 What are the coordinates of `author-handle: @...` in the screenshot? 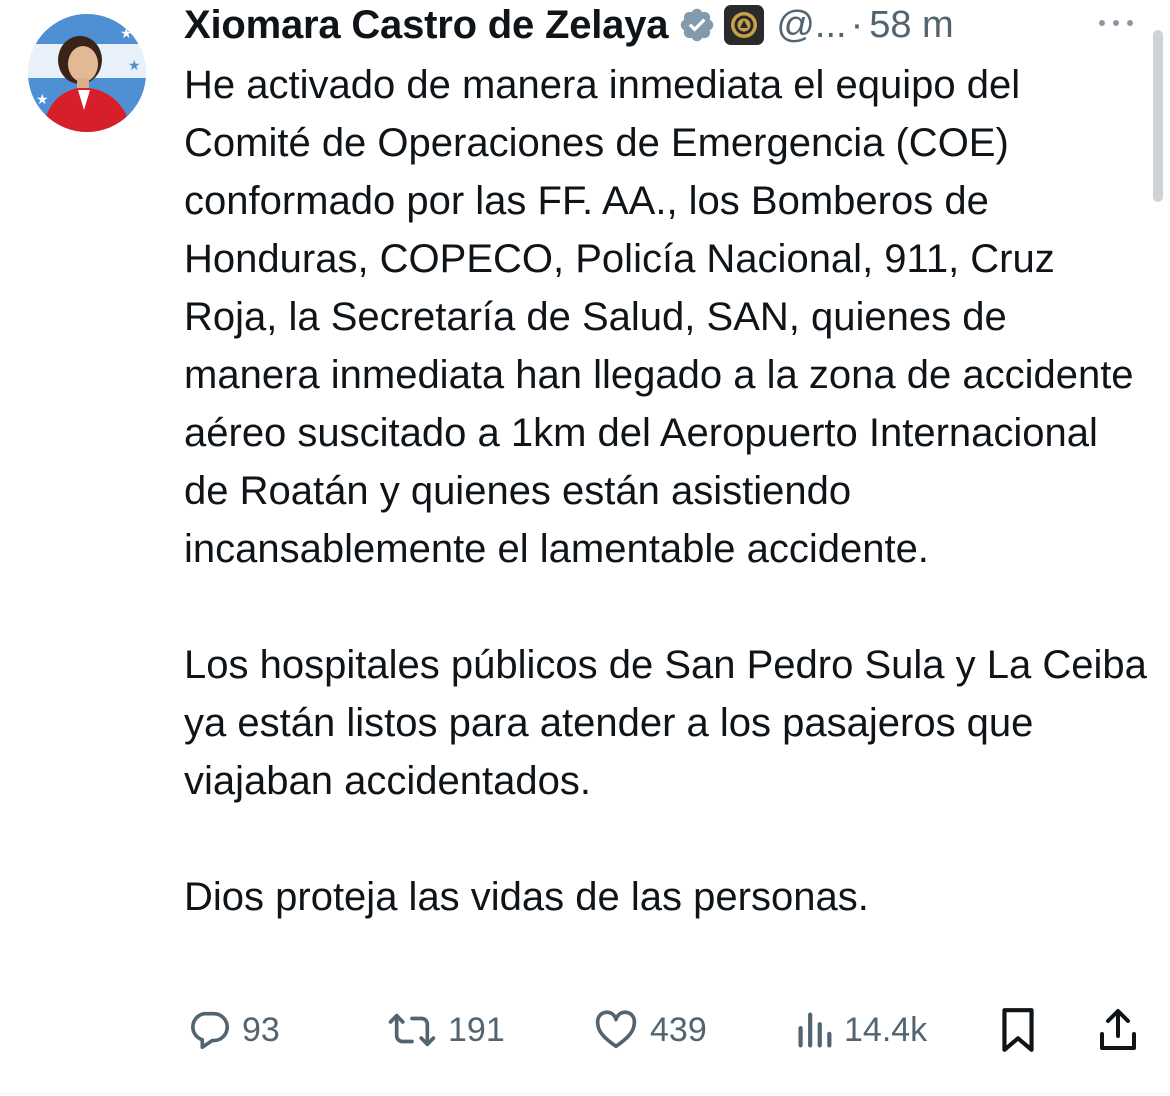 It's located at (811, 25).